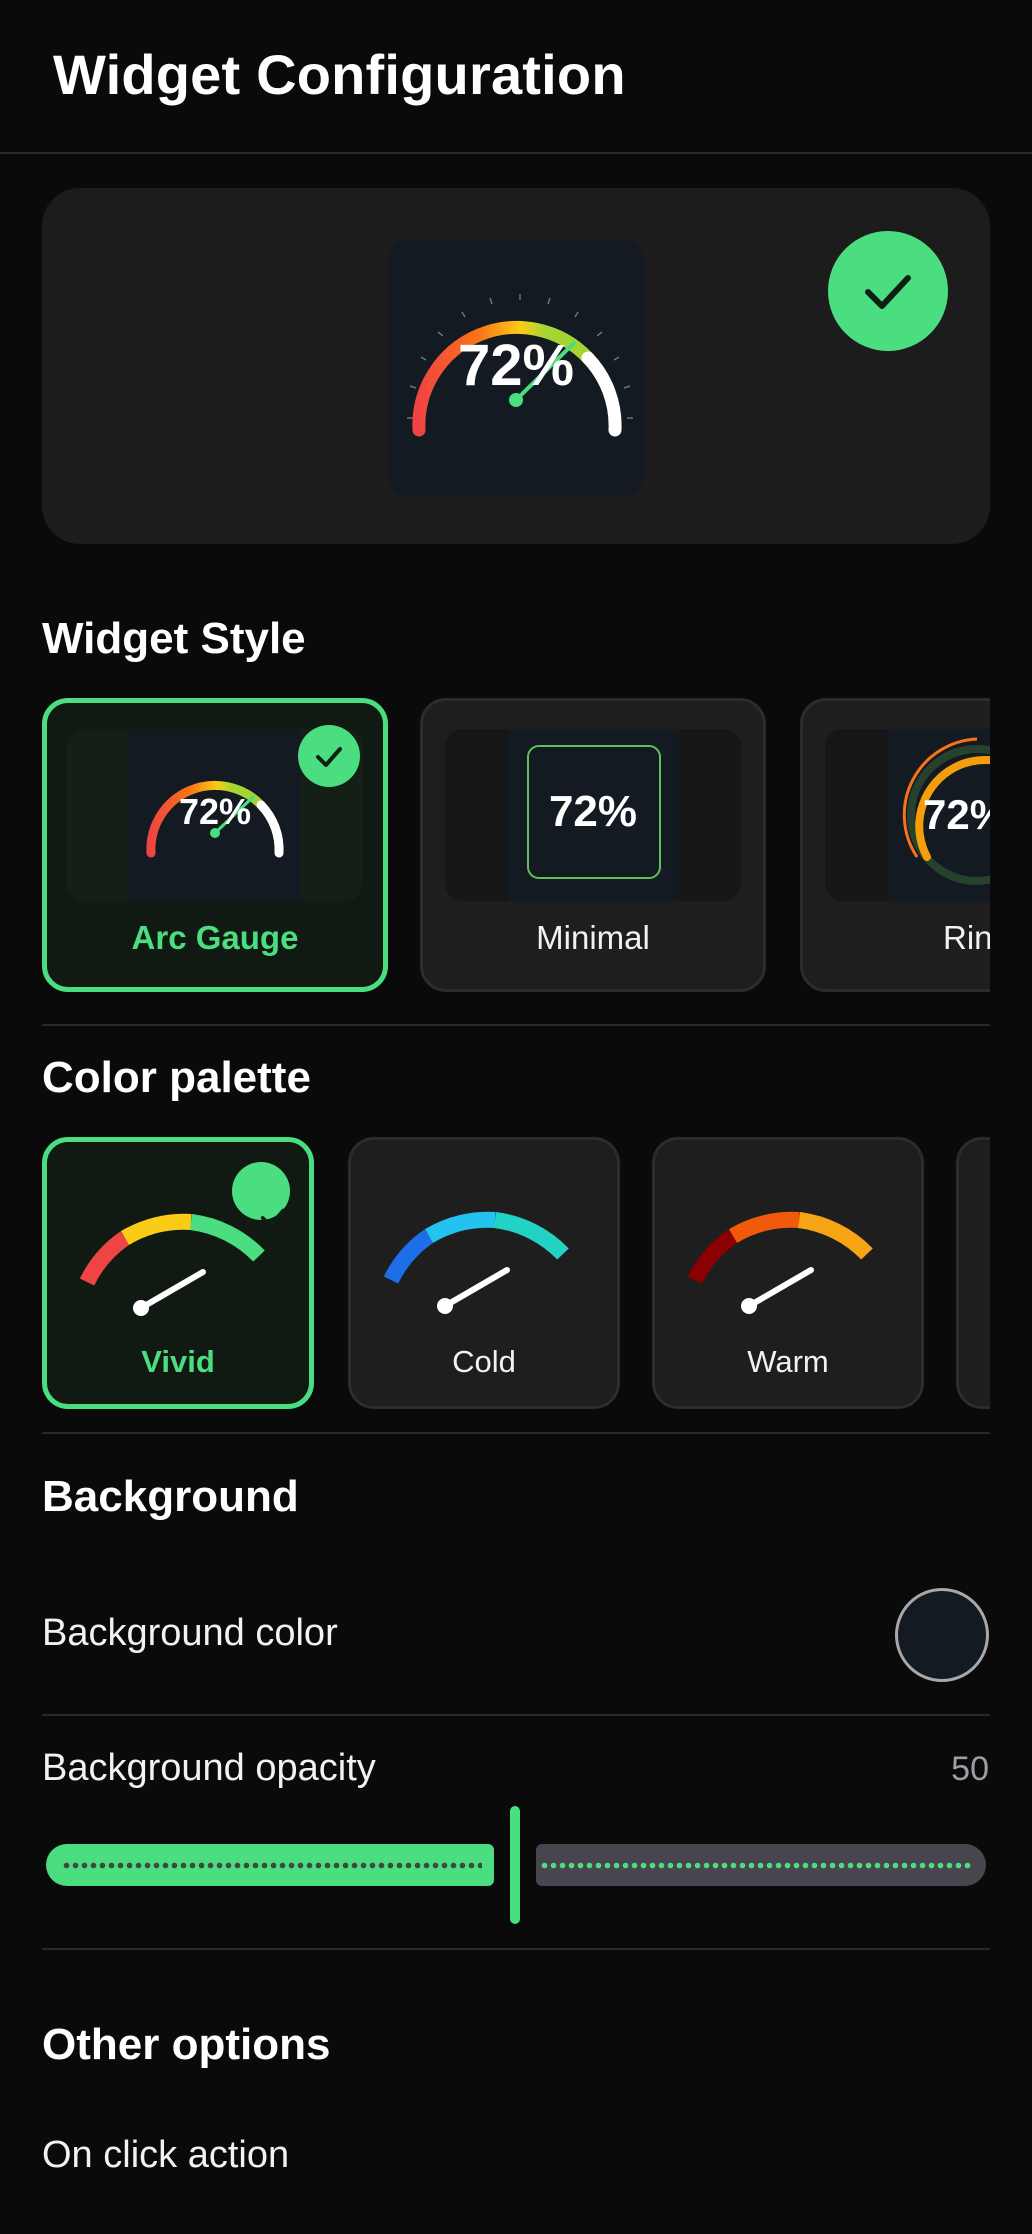  Describe the element at coordinates (788, 1361) in the screenshot. I see `palette-option-label: Warm` at that location.